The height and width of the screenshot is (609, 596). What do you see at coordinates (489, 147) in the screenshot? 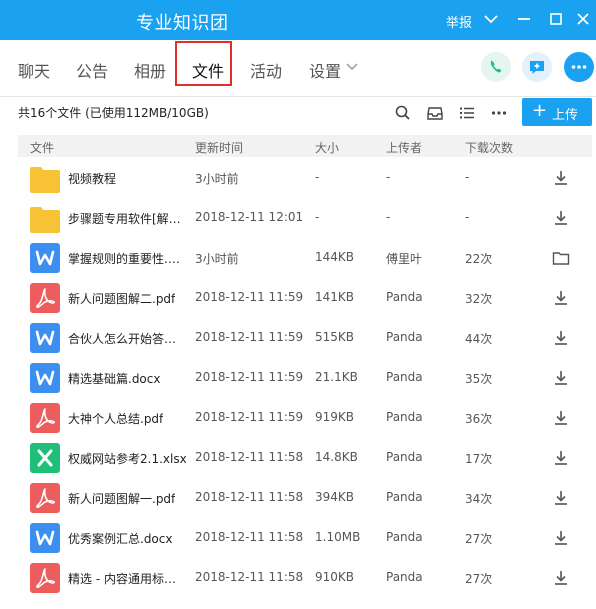
I see `column-downloads: 下载次数` at bounding box center [489, 147].